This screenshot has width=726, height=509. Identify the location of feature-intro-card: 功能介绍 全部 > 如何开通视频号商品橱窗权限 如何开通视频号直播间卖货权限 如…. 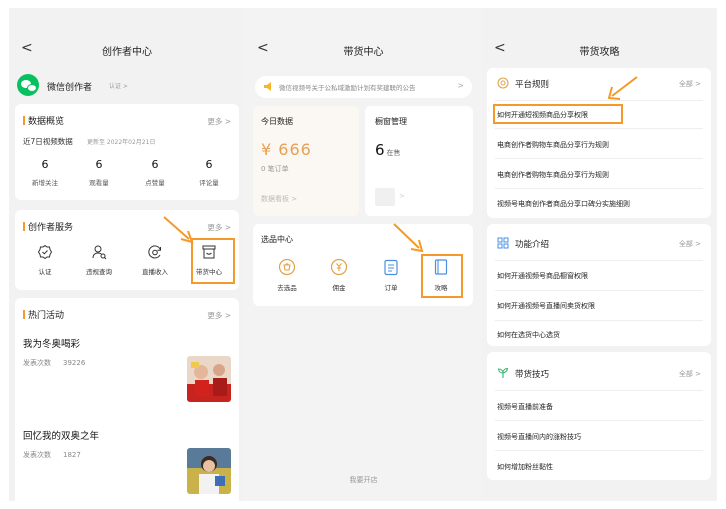
(599, 285).